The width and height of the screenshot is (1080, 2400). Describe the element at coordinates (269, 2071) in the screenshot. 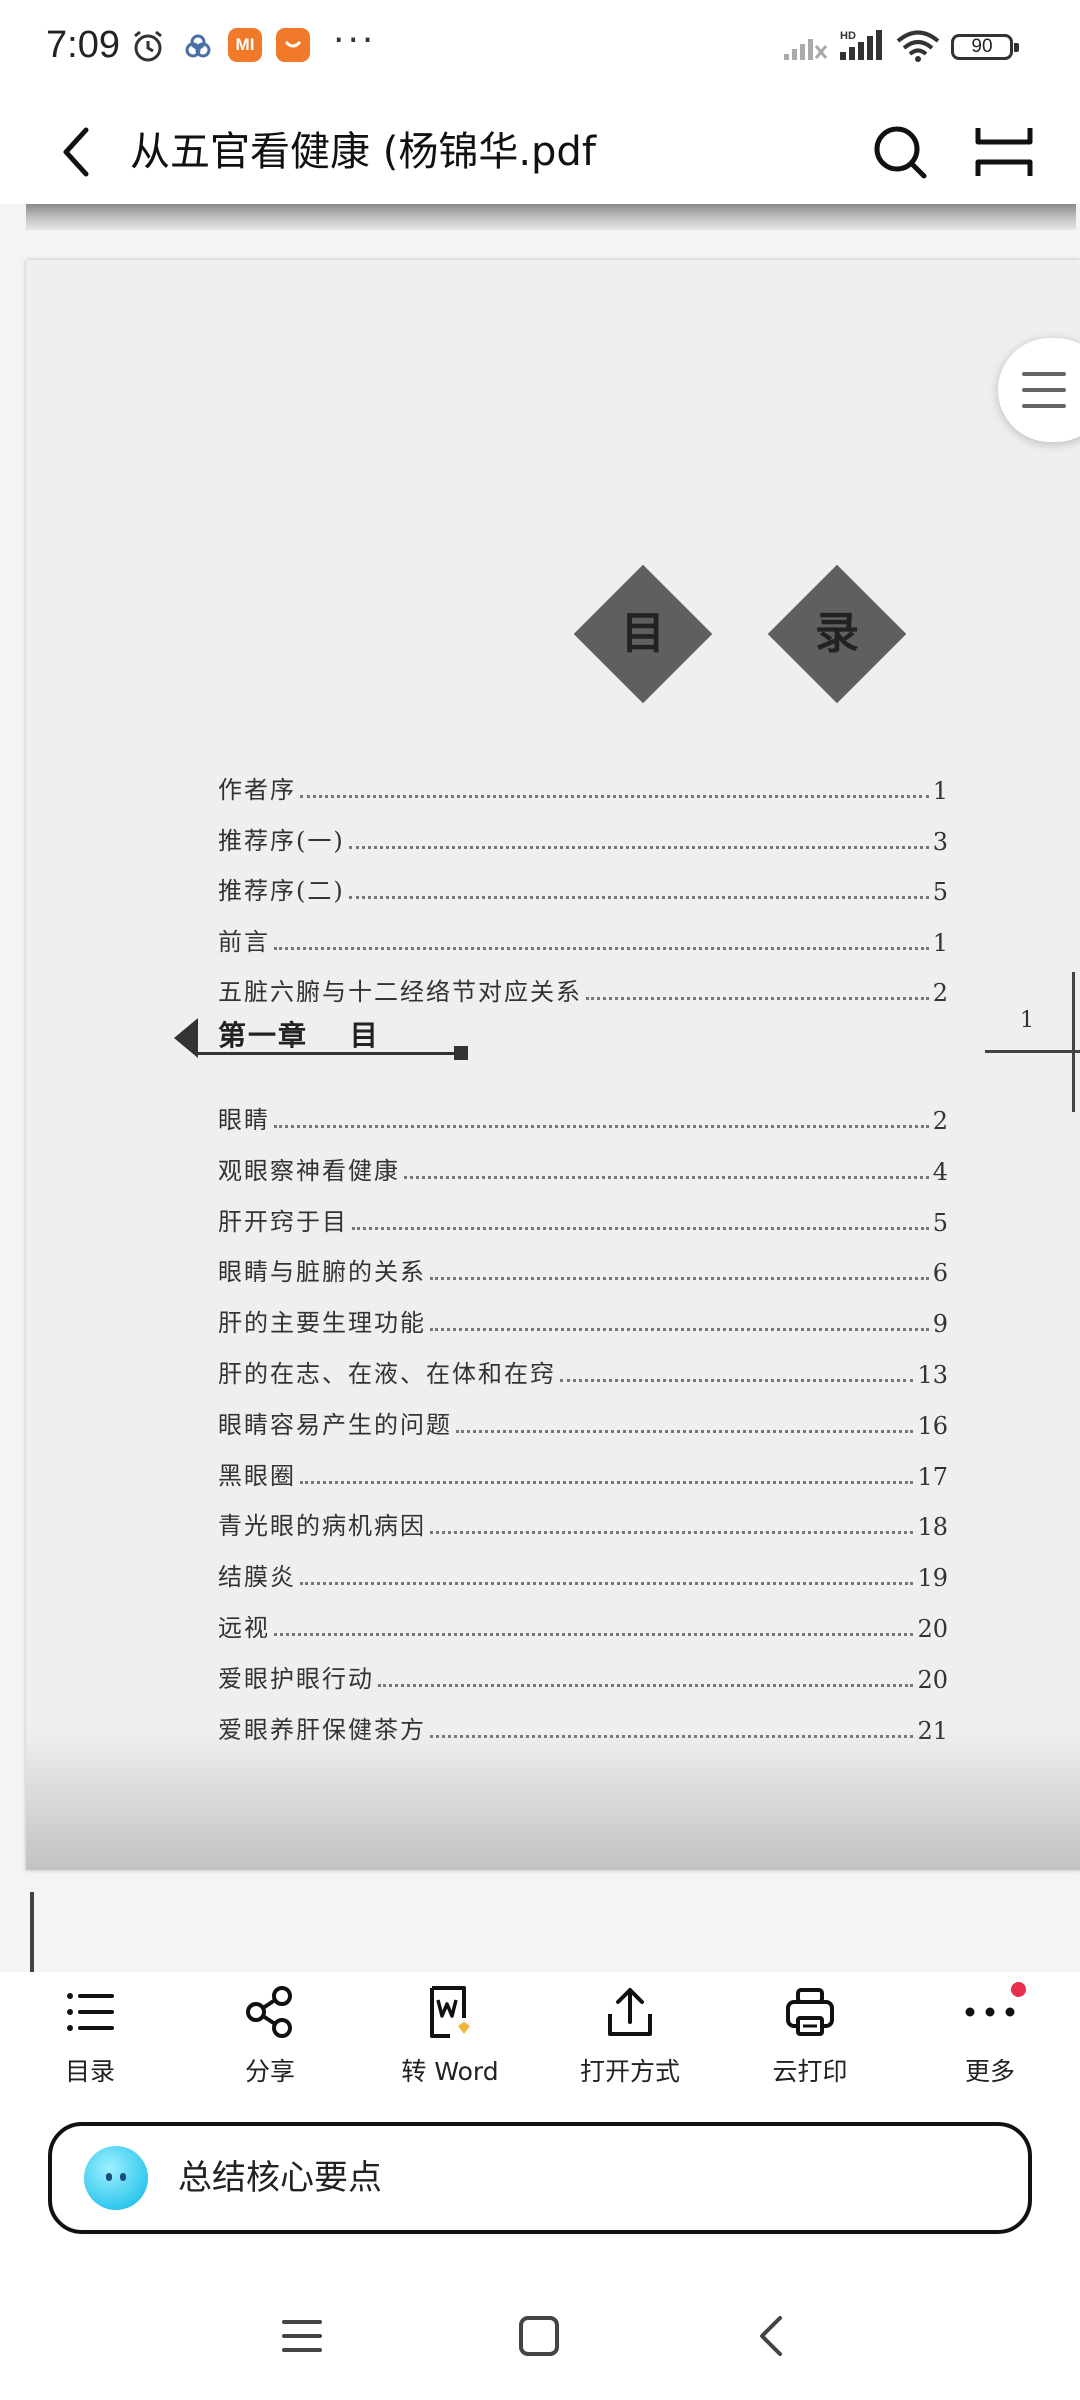

I see `toolbar-label: 分享` at that location.